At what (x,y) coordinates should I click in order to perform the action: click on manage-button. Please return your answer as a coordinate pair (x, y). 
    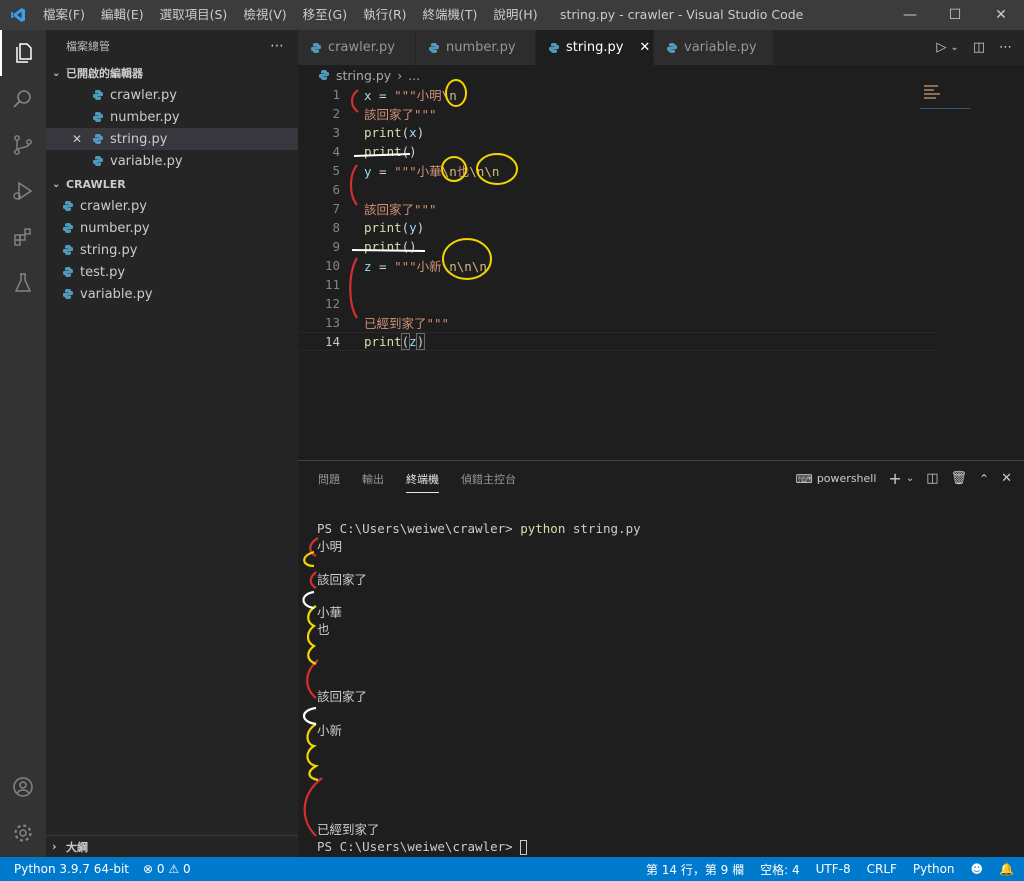
    Looking at the image, I should click on (23, 833).